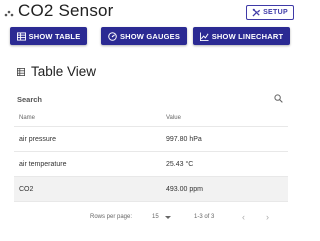 This screenshot has height=241, width=320. Describe the element at coordinates (29, 99) in the screenshot. I see `search-label: Search` at that location.